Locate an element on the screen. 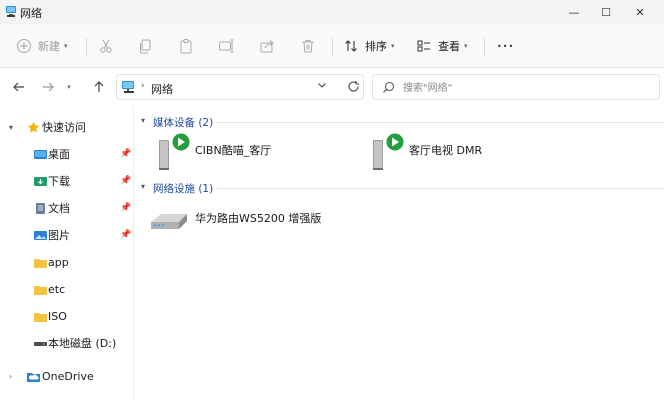 The height and width of the screenshot is (400, 664). arrow-up-icon is located at coordinates (99, 86).